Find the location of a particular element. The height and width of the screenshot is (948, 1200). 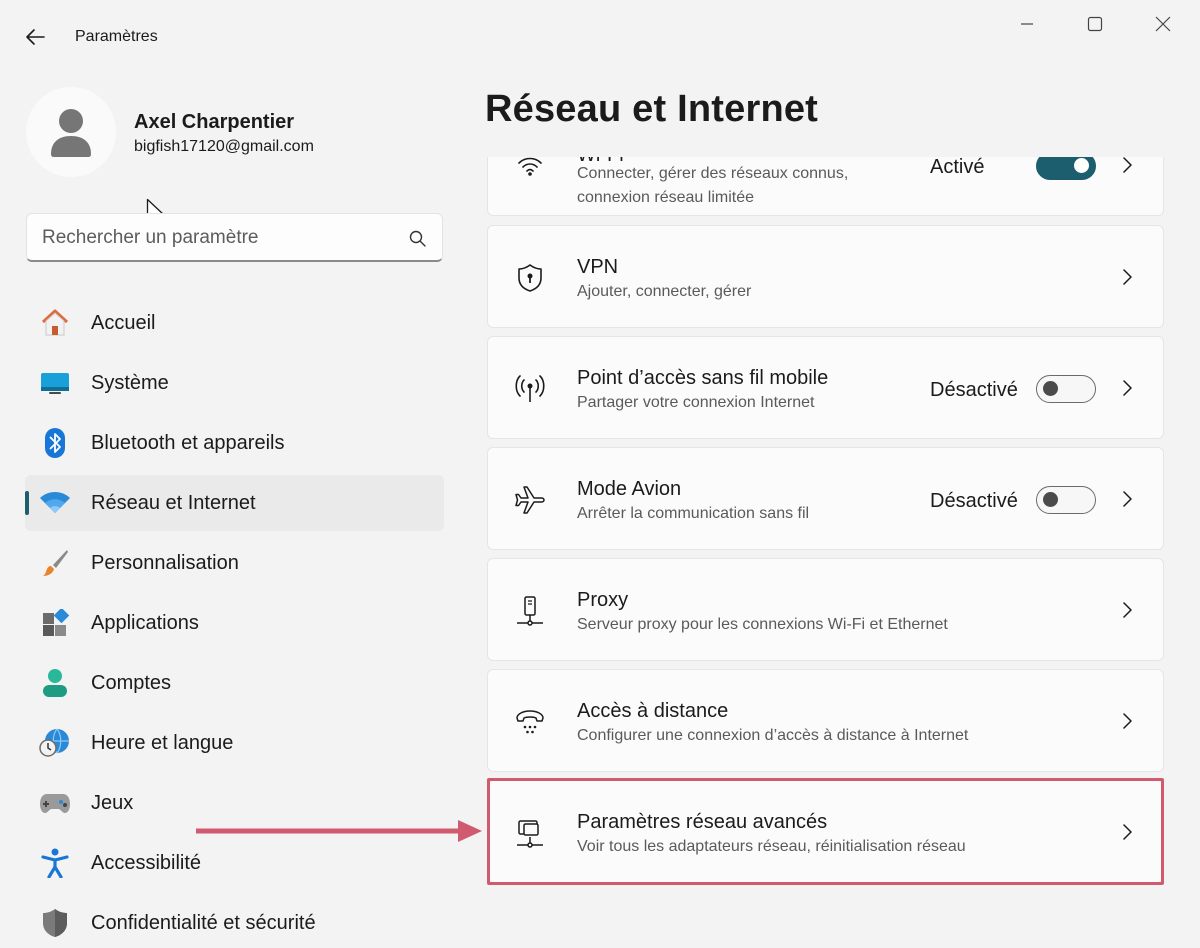

card-subtitle: connexion réseau limitée is located at coordinates (665, 197).